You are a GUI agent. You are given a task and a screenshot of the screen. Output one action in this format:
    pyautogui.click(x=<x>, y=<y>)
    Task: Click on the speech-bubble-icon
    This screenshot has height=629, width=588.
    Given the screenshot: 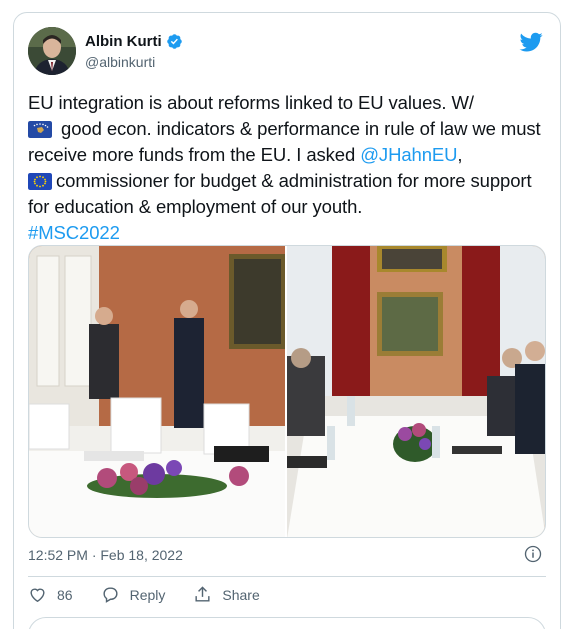 What is the action you would take?
    pyautogui.click(x=110, y=595)
    